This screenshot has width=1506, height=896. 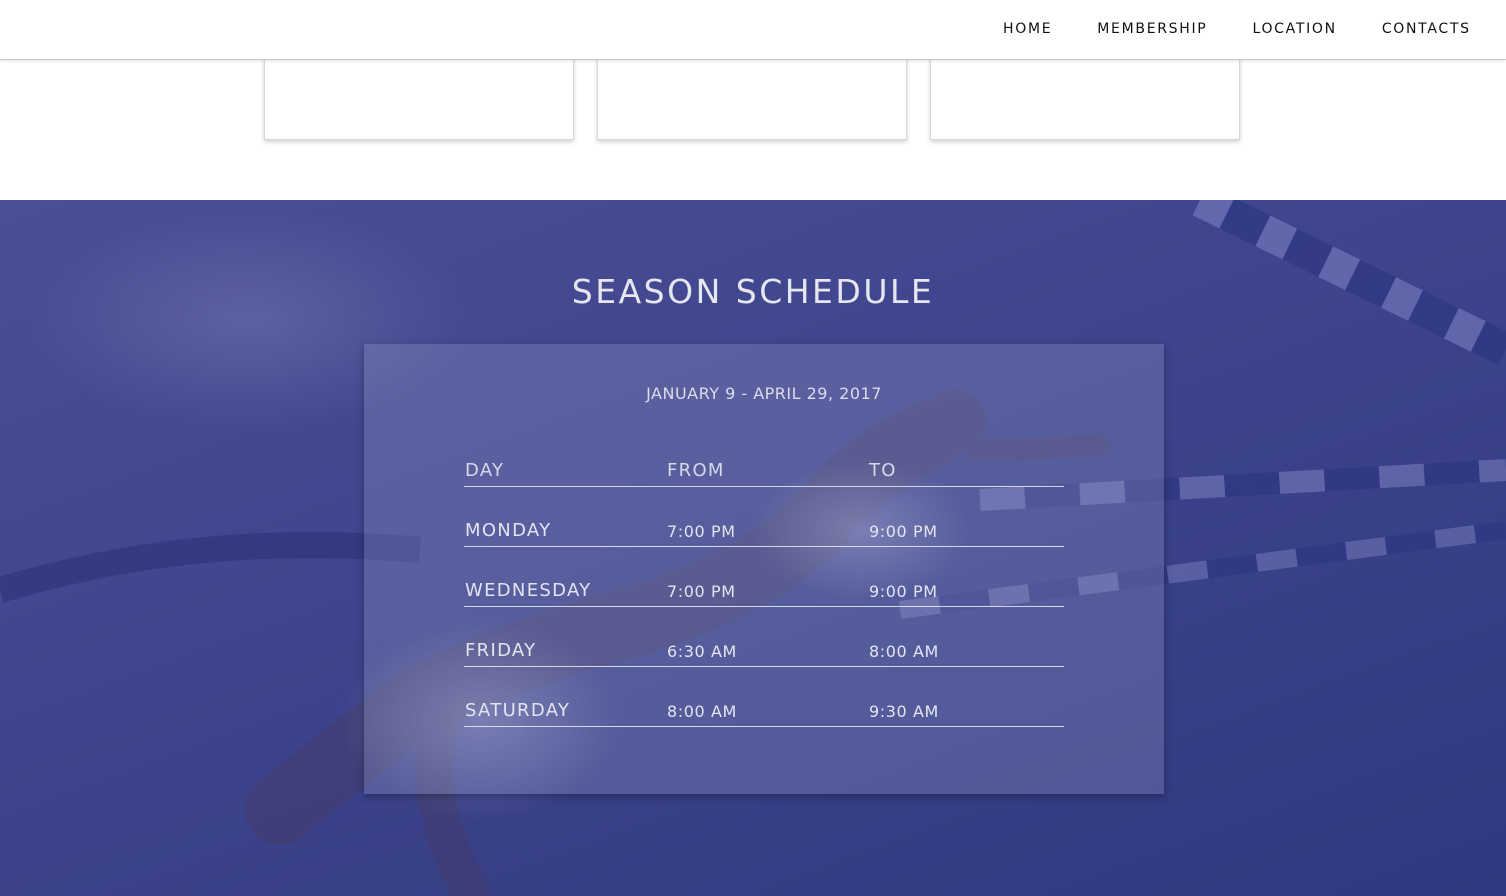 I want to click on nav-menu: HOME MEMBERSHIP LOCATION CONTACTS, so click(x=1237, y=29).